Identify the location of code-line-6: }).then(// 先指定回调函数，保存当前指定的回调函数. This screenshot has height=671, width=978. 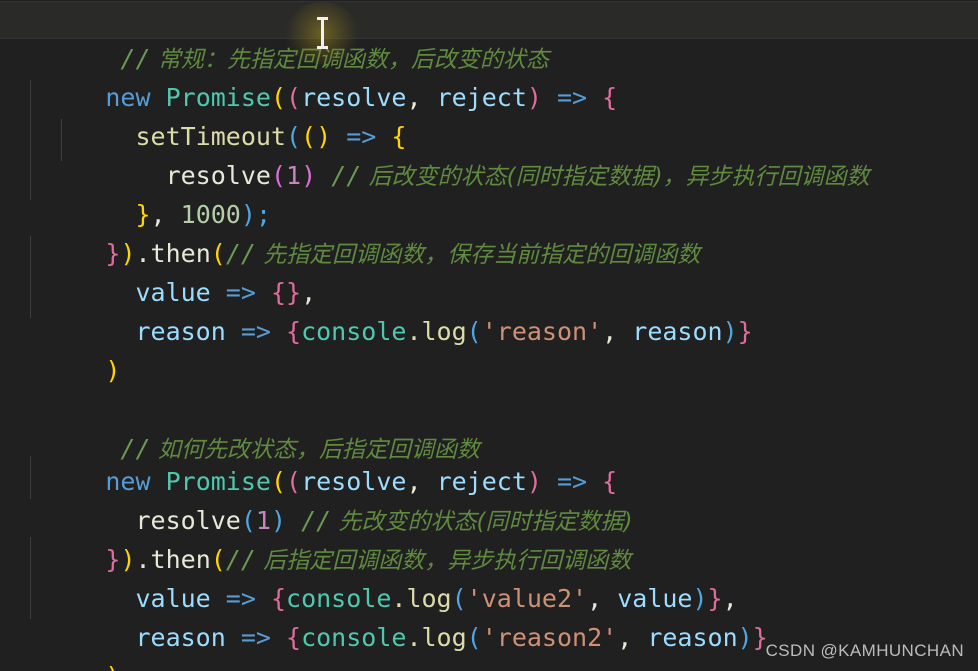
(489, 231).